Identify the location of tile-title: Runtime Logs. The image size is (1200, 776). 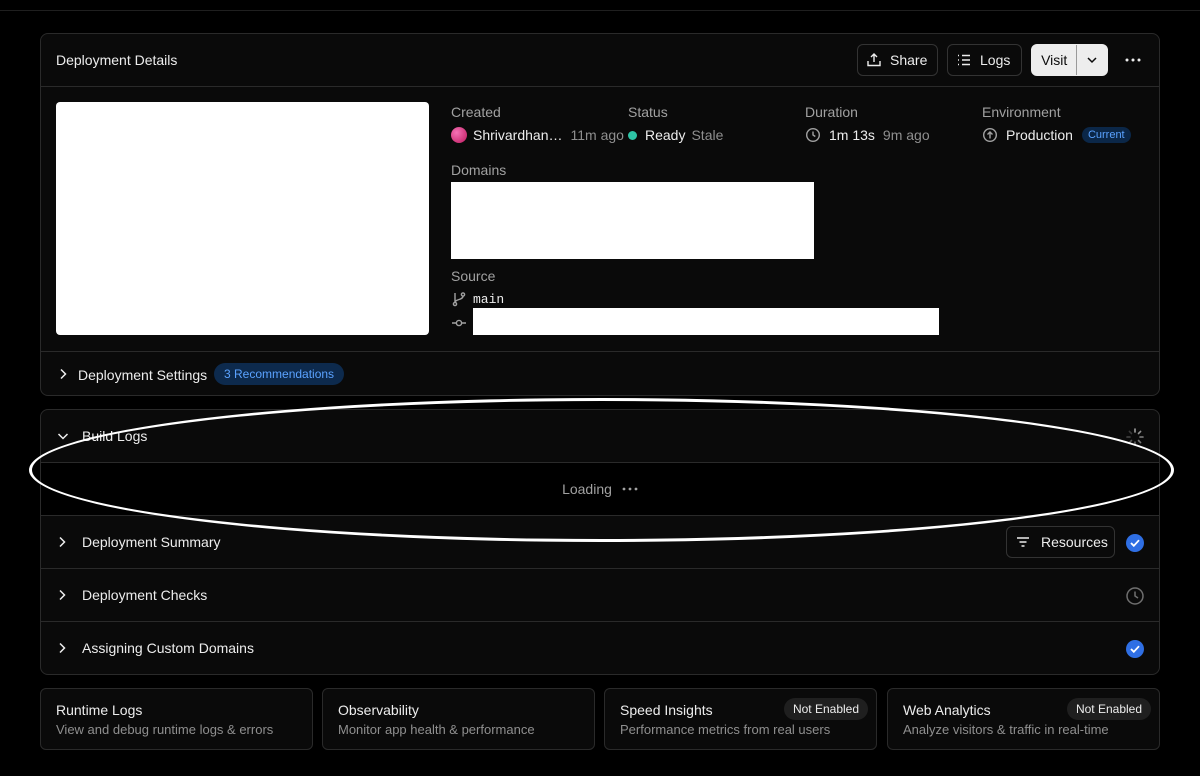
(99, 710).